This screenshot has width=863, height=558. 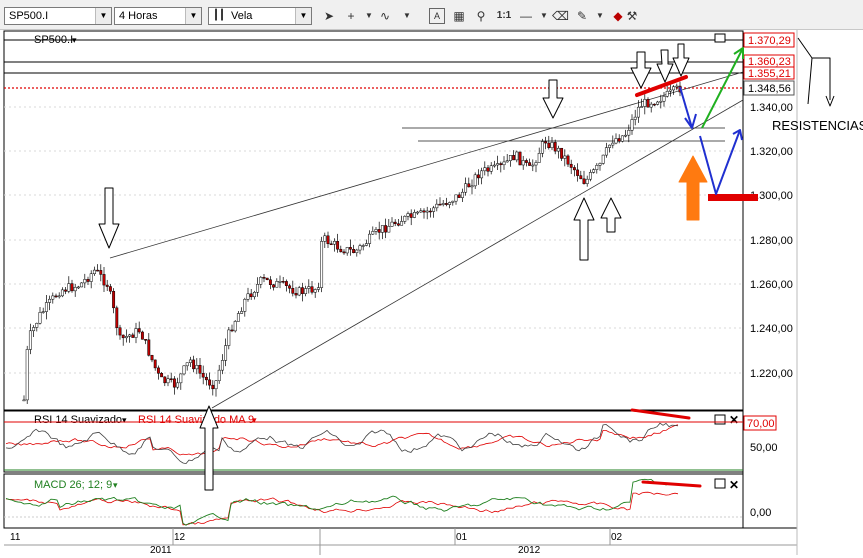 I want to click on candle-icon: ┃┃, so click(x=219, y=15).